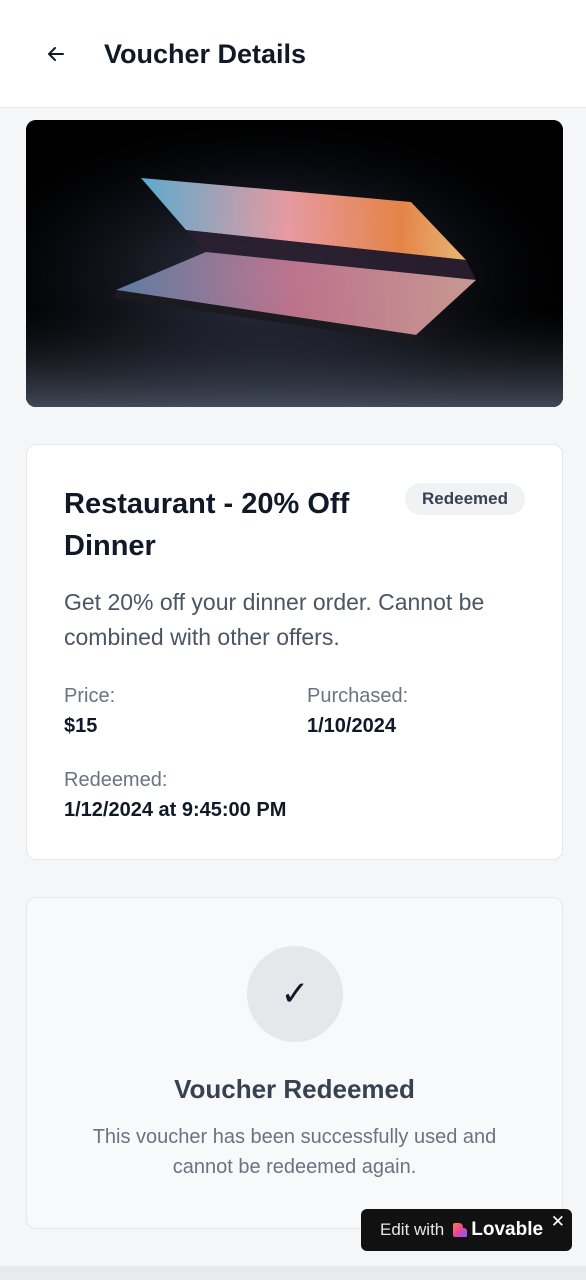  I want to click on price-value: $15, so click(81, 726).